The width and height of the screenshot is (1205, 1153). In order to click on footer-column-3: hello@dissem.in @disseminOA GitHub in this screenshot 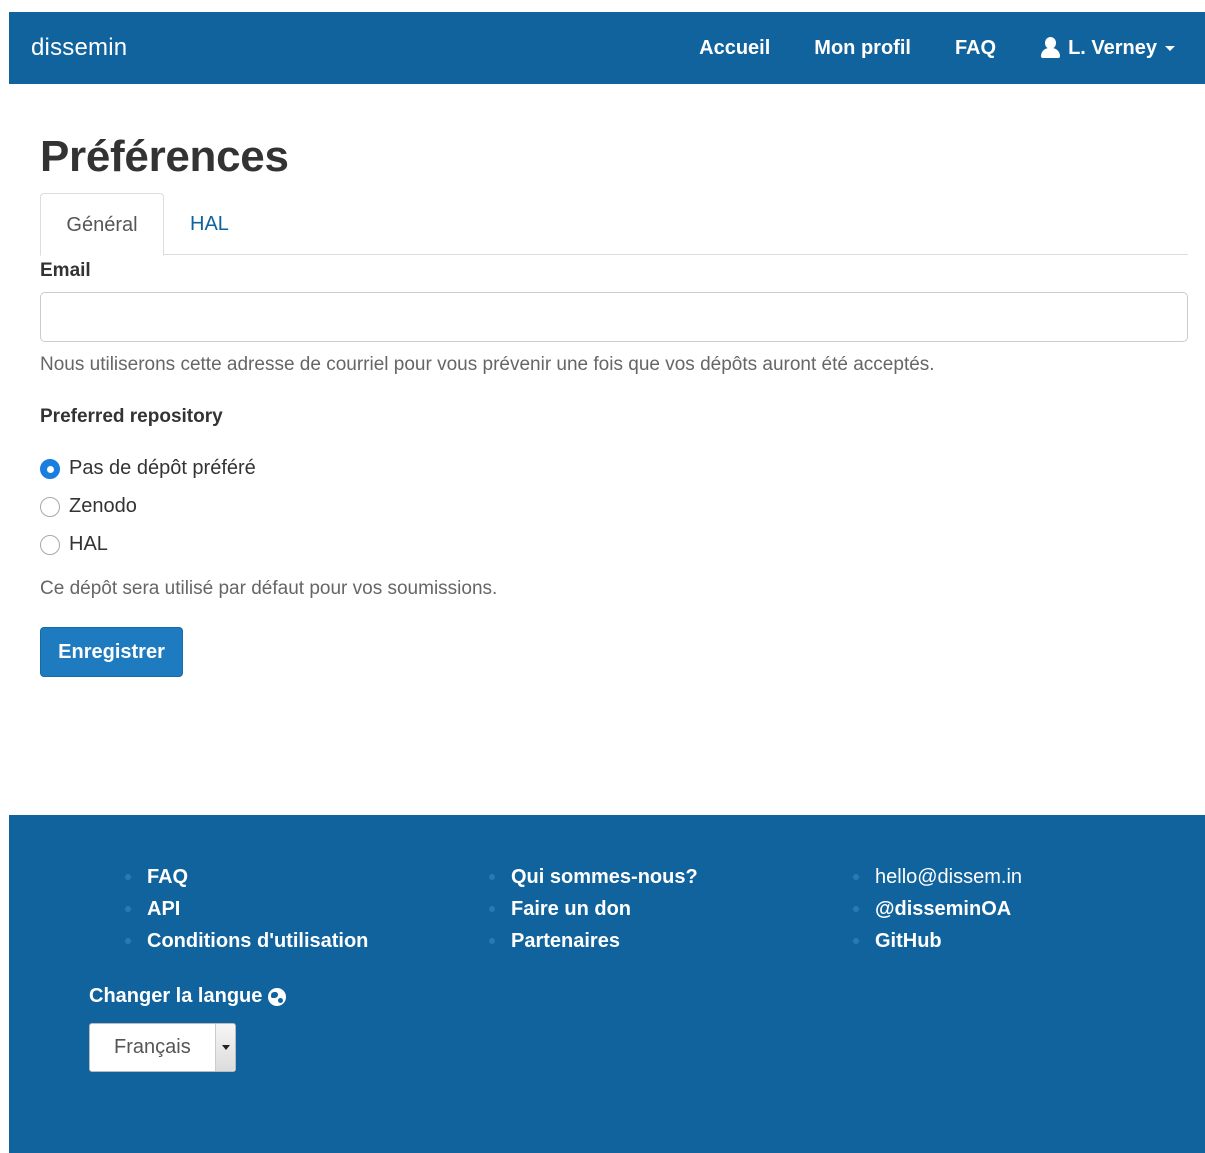, I will do `click(937, 909)`.